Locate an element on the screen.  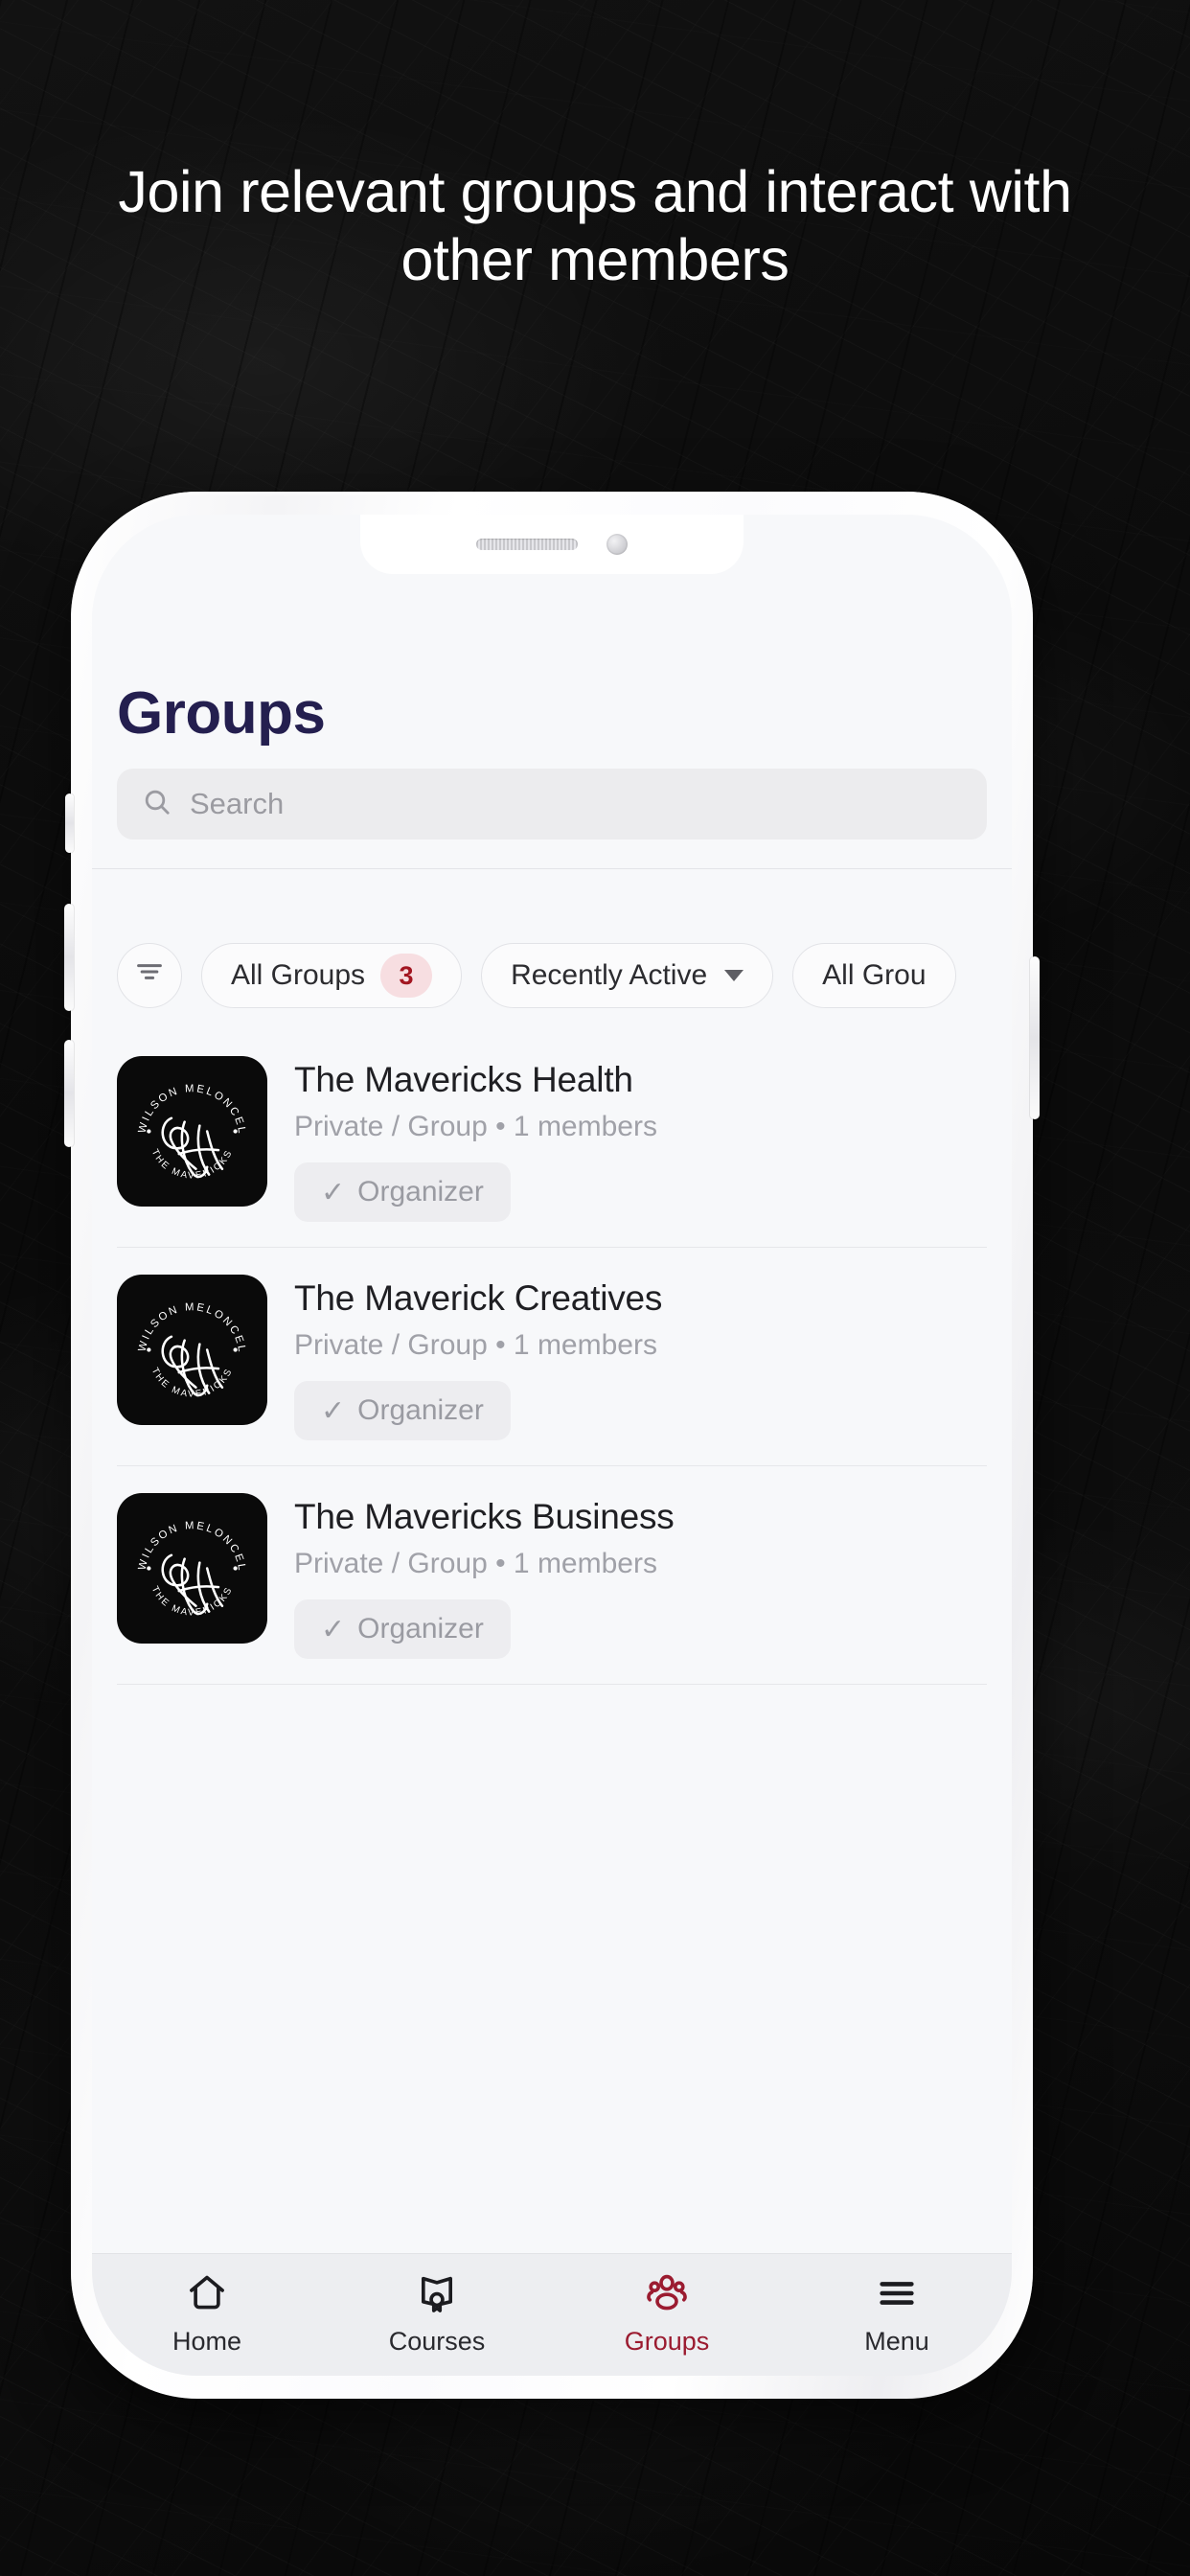
volume-down-button is located at coordinates (69, 1093).